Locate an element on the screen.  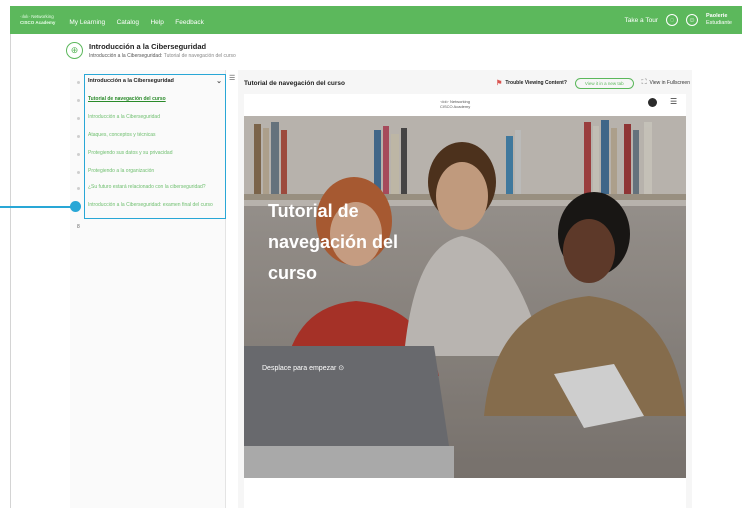
inner-cisco-logo: ·ılıılı· Networking CISCO Academy is located at coordinates (455, 104).